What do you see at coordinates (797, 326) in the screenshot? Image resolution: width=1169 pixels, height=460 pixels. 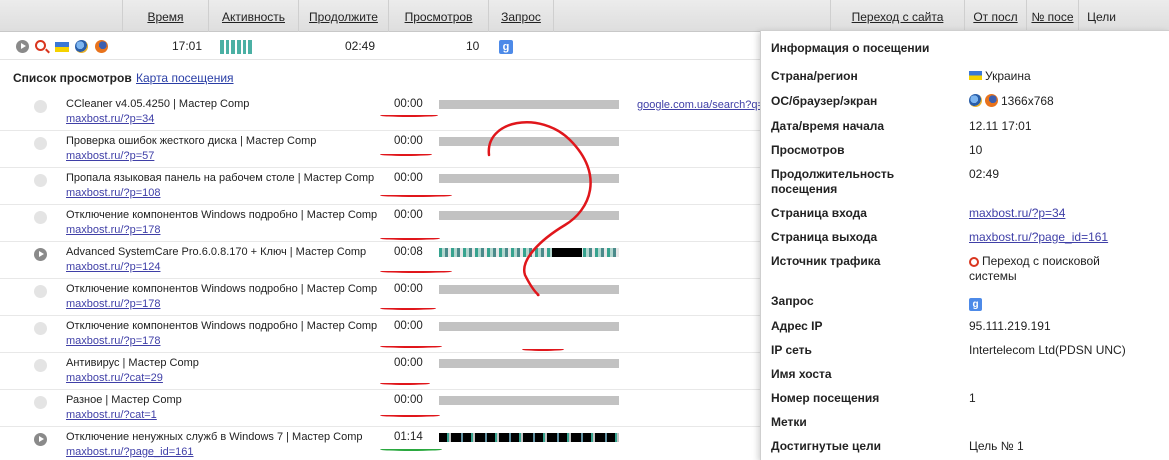 I see `field-label-ip: Адрес IP` at bounding box center [797, 326].